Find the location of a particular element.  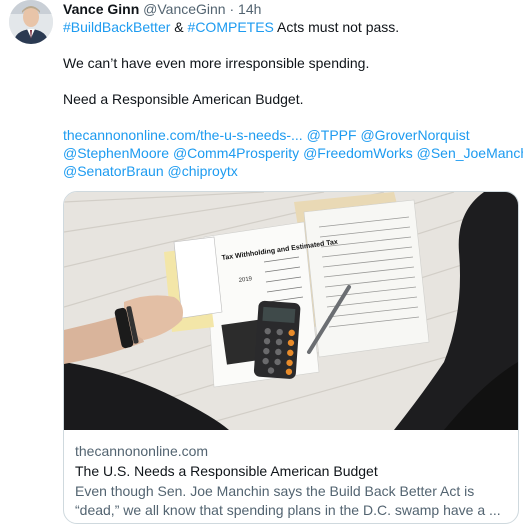

avatar is located at coordinates (31, 22).